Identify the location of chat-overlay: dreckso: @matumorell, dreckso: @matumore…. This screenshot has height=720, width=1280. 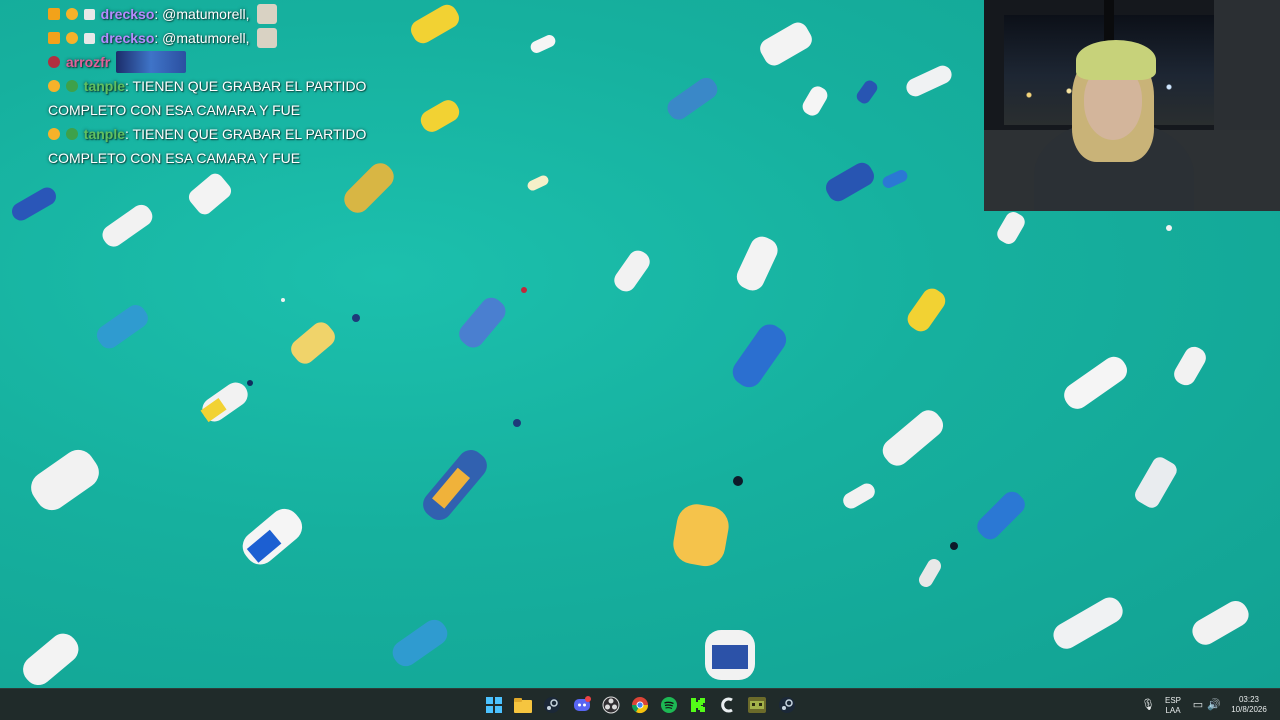
(213, 86).